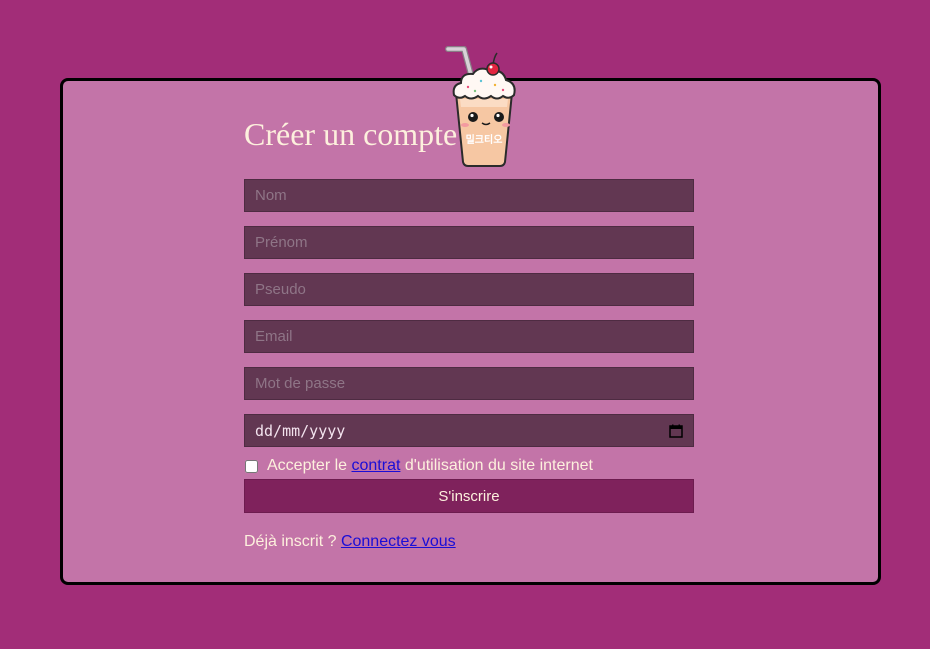 Image resolution: width=930 pixels, height=649 pixels. Describe the element at coordinates (300, 430) in the screenshot. I see `birthdate-placeholder: dd/mm/yyyy` at that location.